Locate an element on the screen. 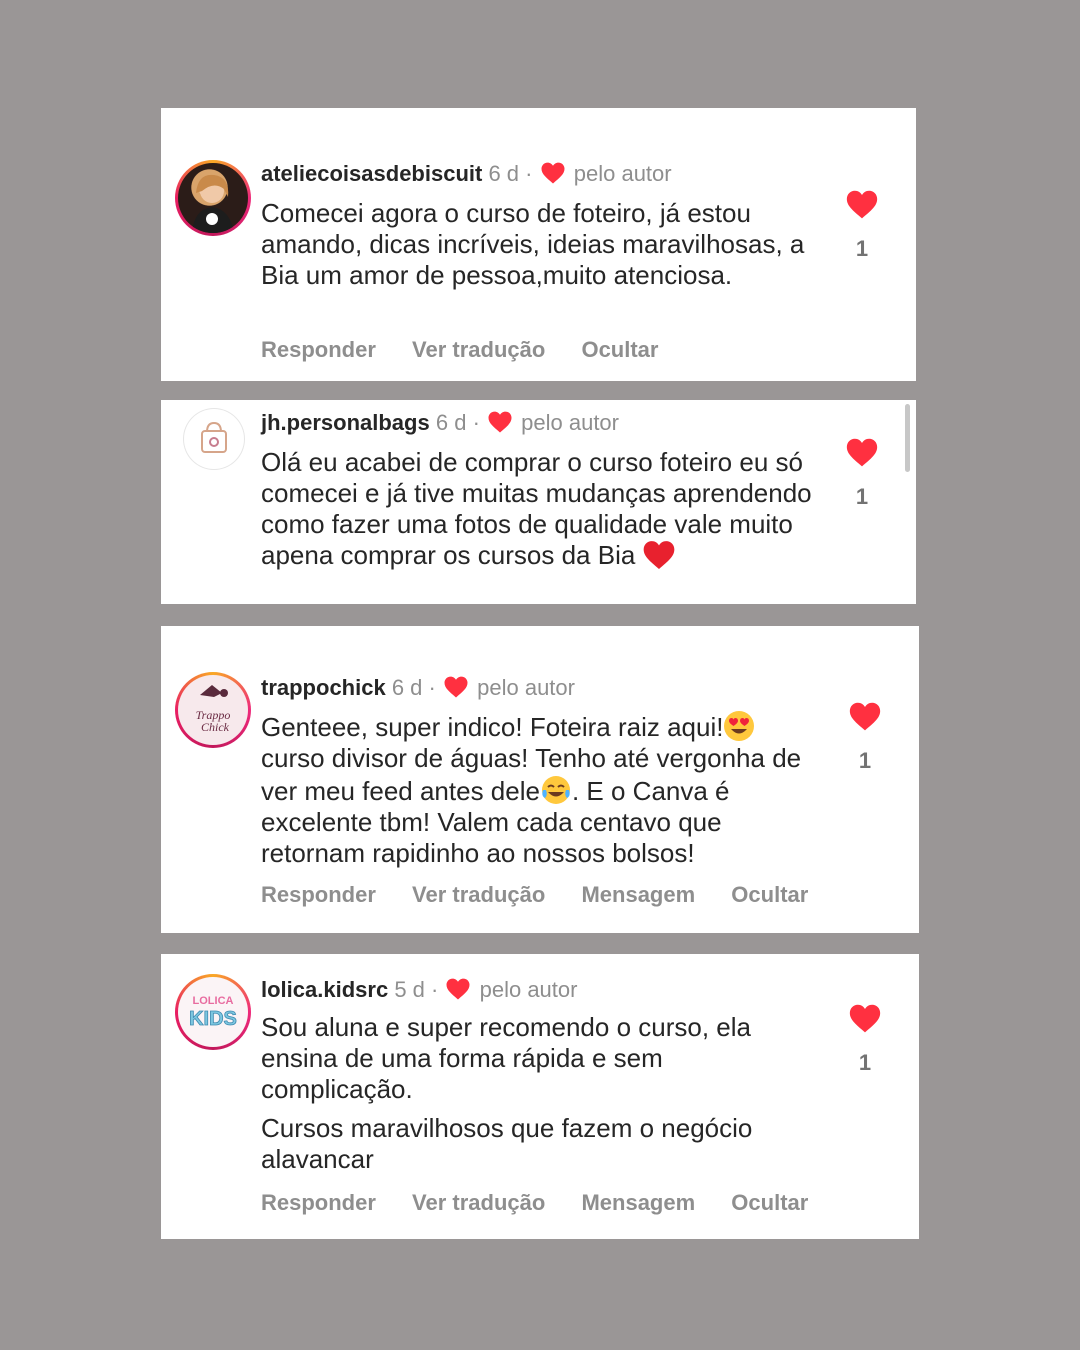 The image size is (1080, 1350). comment-actions: Responder Ver tradução Ocultar is located at coordinates (474, 350).